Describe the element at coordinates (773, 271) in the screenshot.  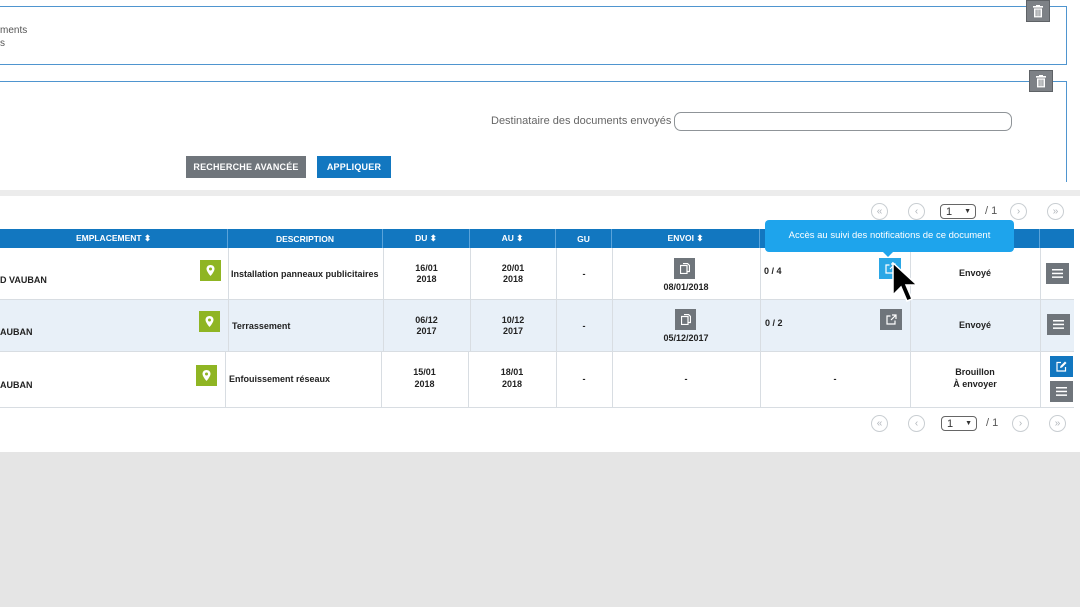
I see `row-notification-count: 0 / 4` at that location.